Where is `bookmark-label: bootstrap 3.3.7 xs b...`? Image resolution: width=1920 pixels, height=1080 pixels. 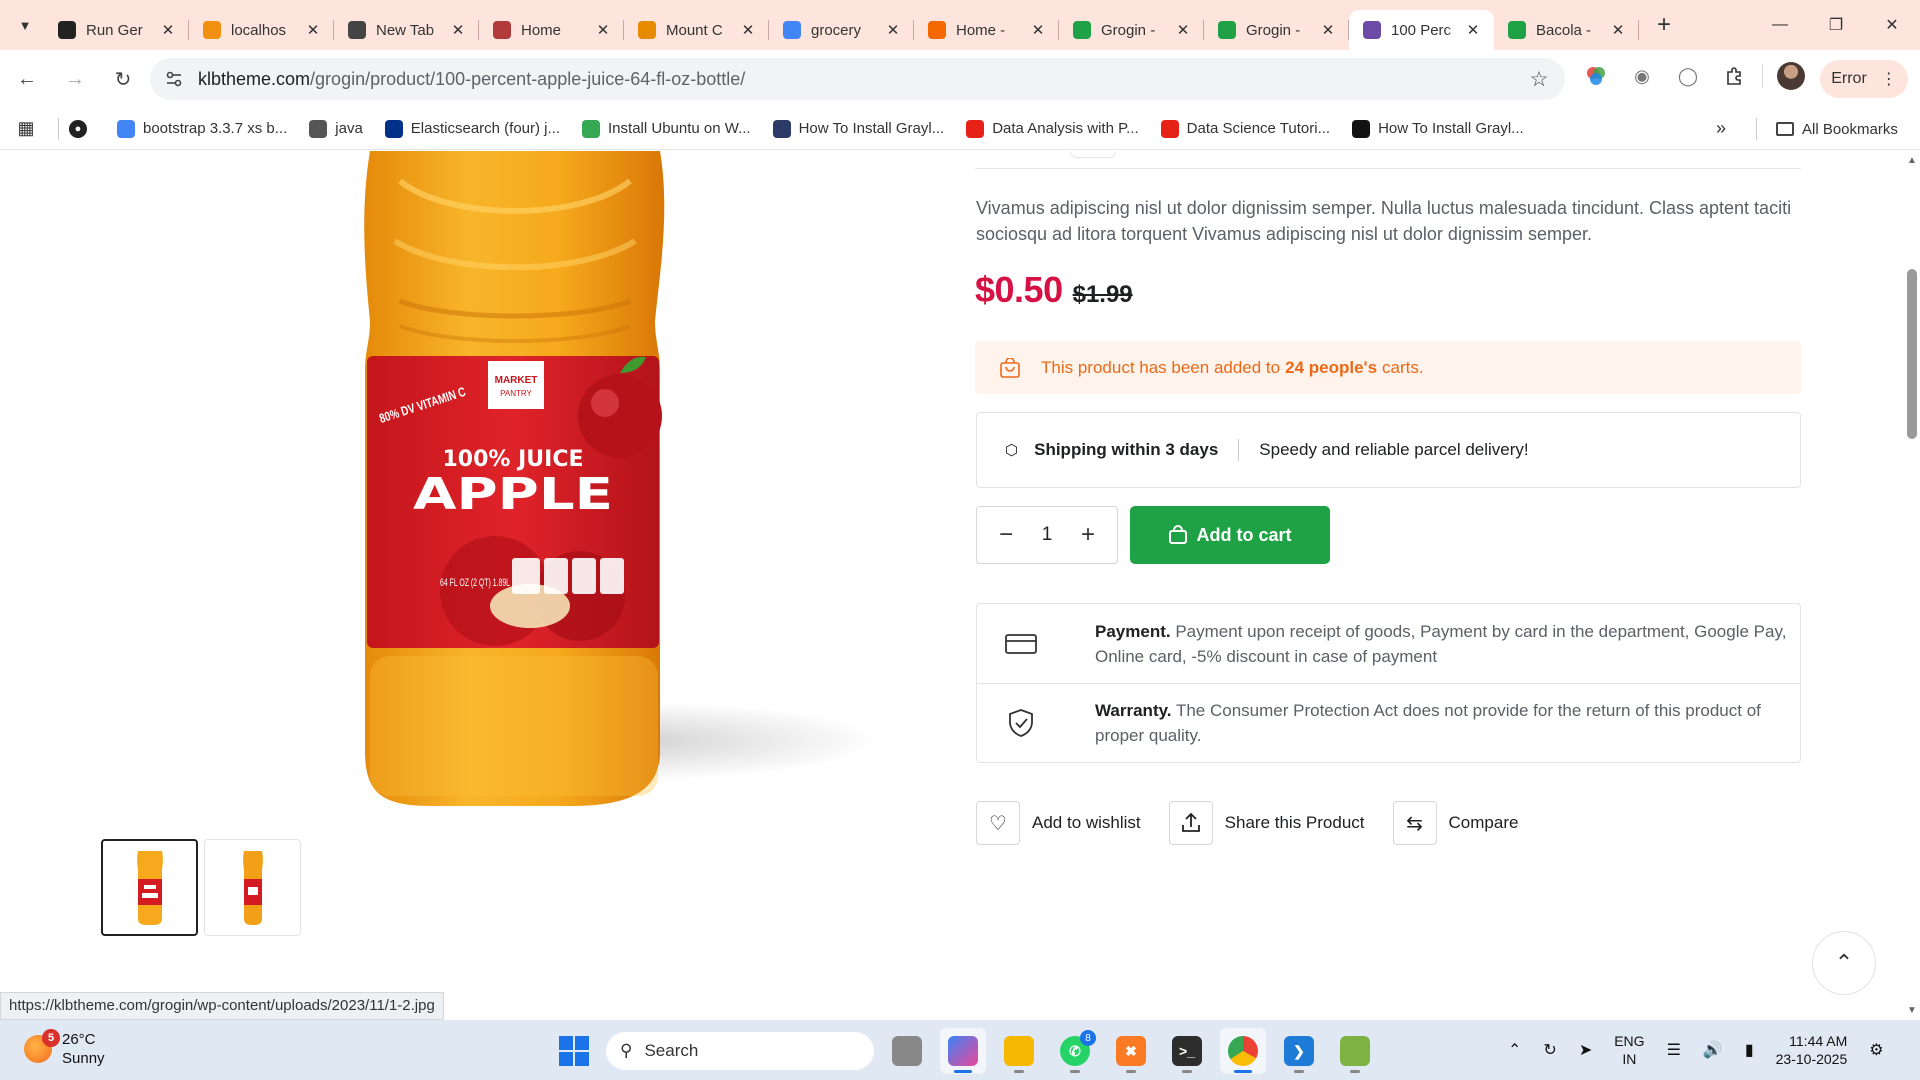 bookmark-label: bootstrap 3.3.7 xs b... is located at coordinates (215, 128).